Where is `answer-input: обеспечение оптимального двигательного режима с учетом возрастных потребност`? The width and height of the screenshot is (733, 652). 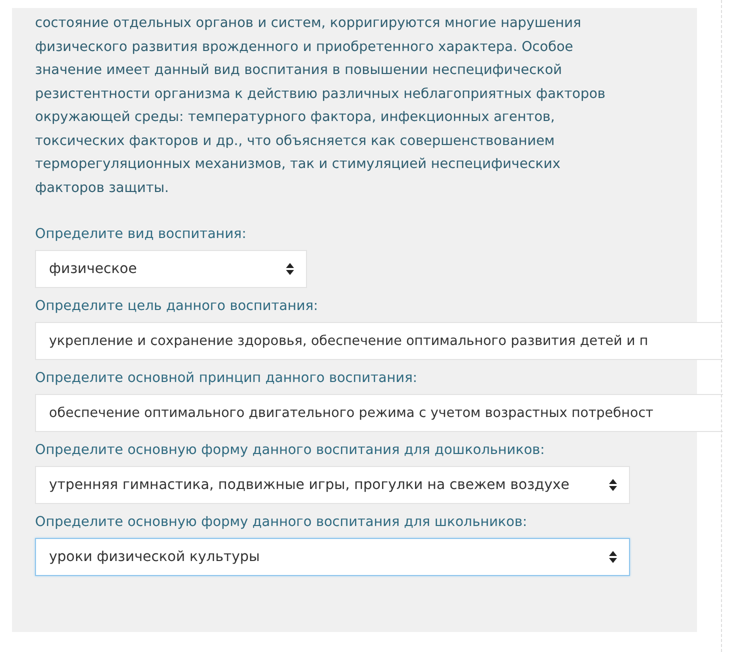
answer-input: обеспечение оптимального двигательного режима с учетом возрастных потребност is located at coordinates (379, 413).